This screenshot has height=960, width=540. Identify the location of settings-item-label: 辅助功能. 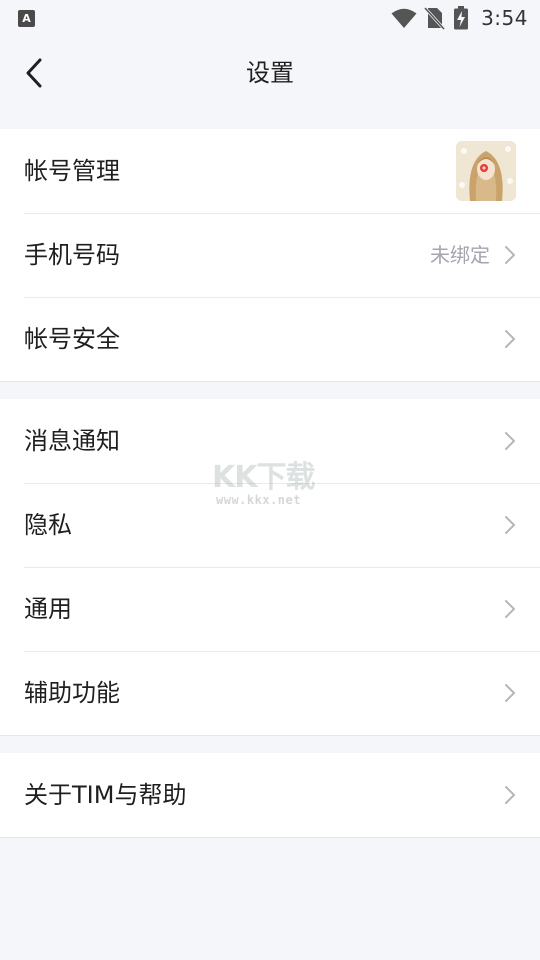
(72, 693).